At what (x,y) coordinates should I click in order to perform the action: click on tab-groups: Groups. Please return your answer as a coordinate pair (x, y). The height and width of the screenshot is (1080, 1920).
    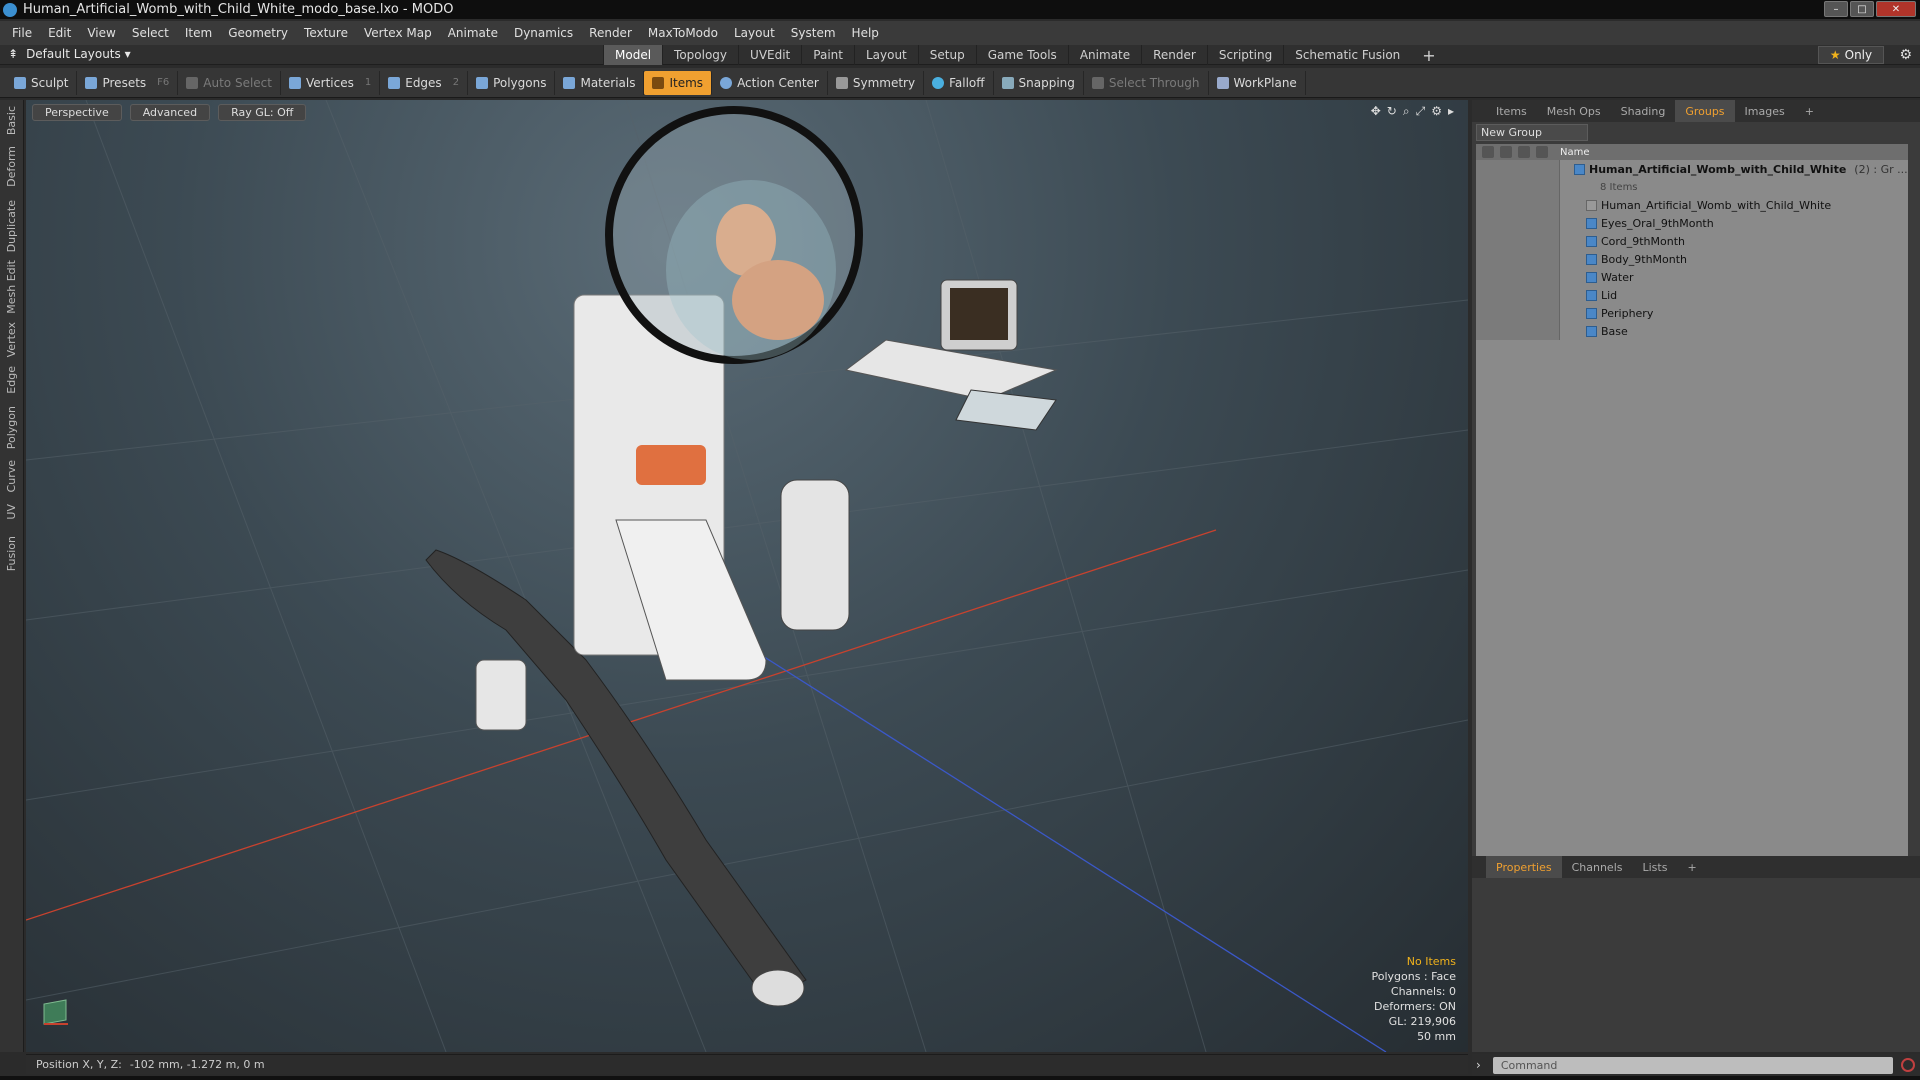
    Looking at the image, I should click on (1705, 111).